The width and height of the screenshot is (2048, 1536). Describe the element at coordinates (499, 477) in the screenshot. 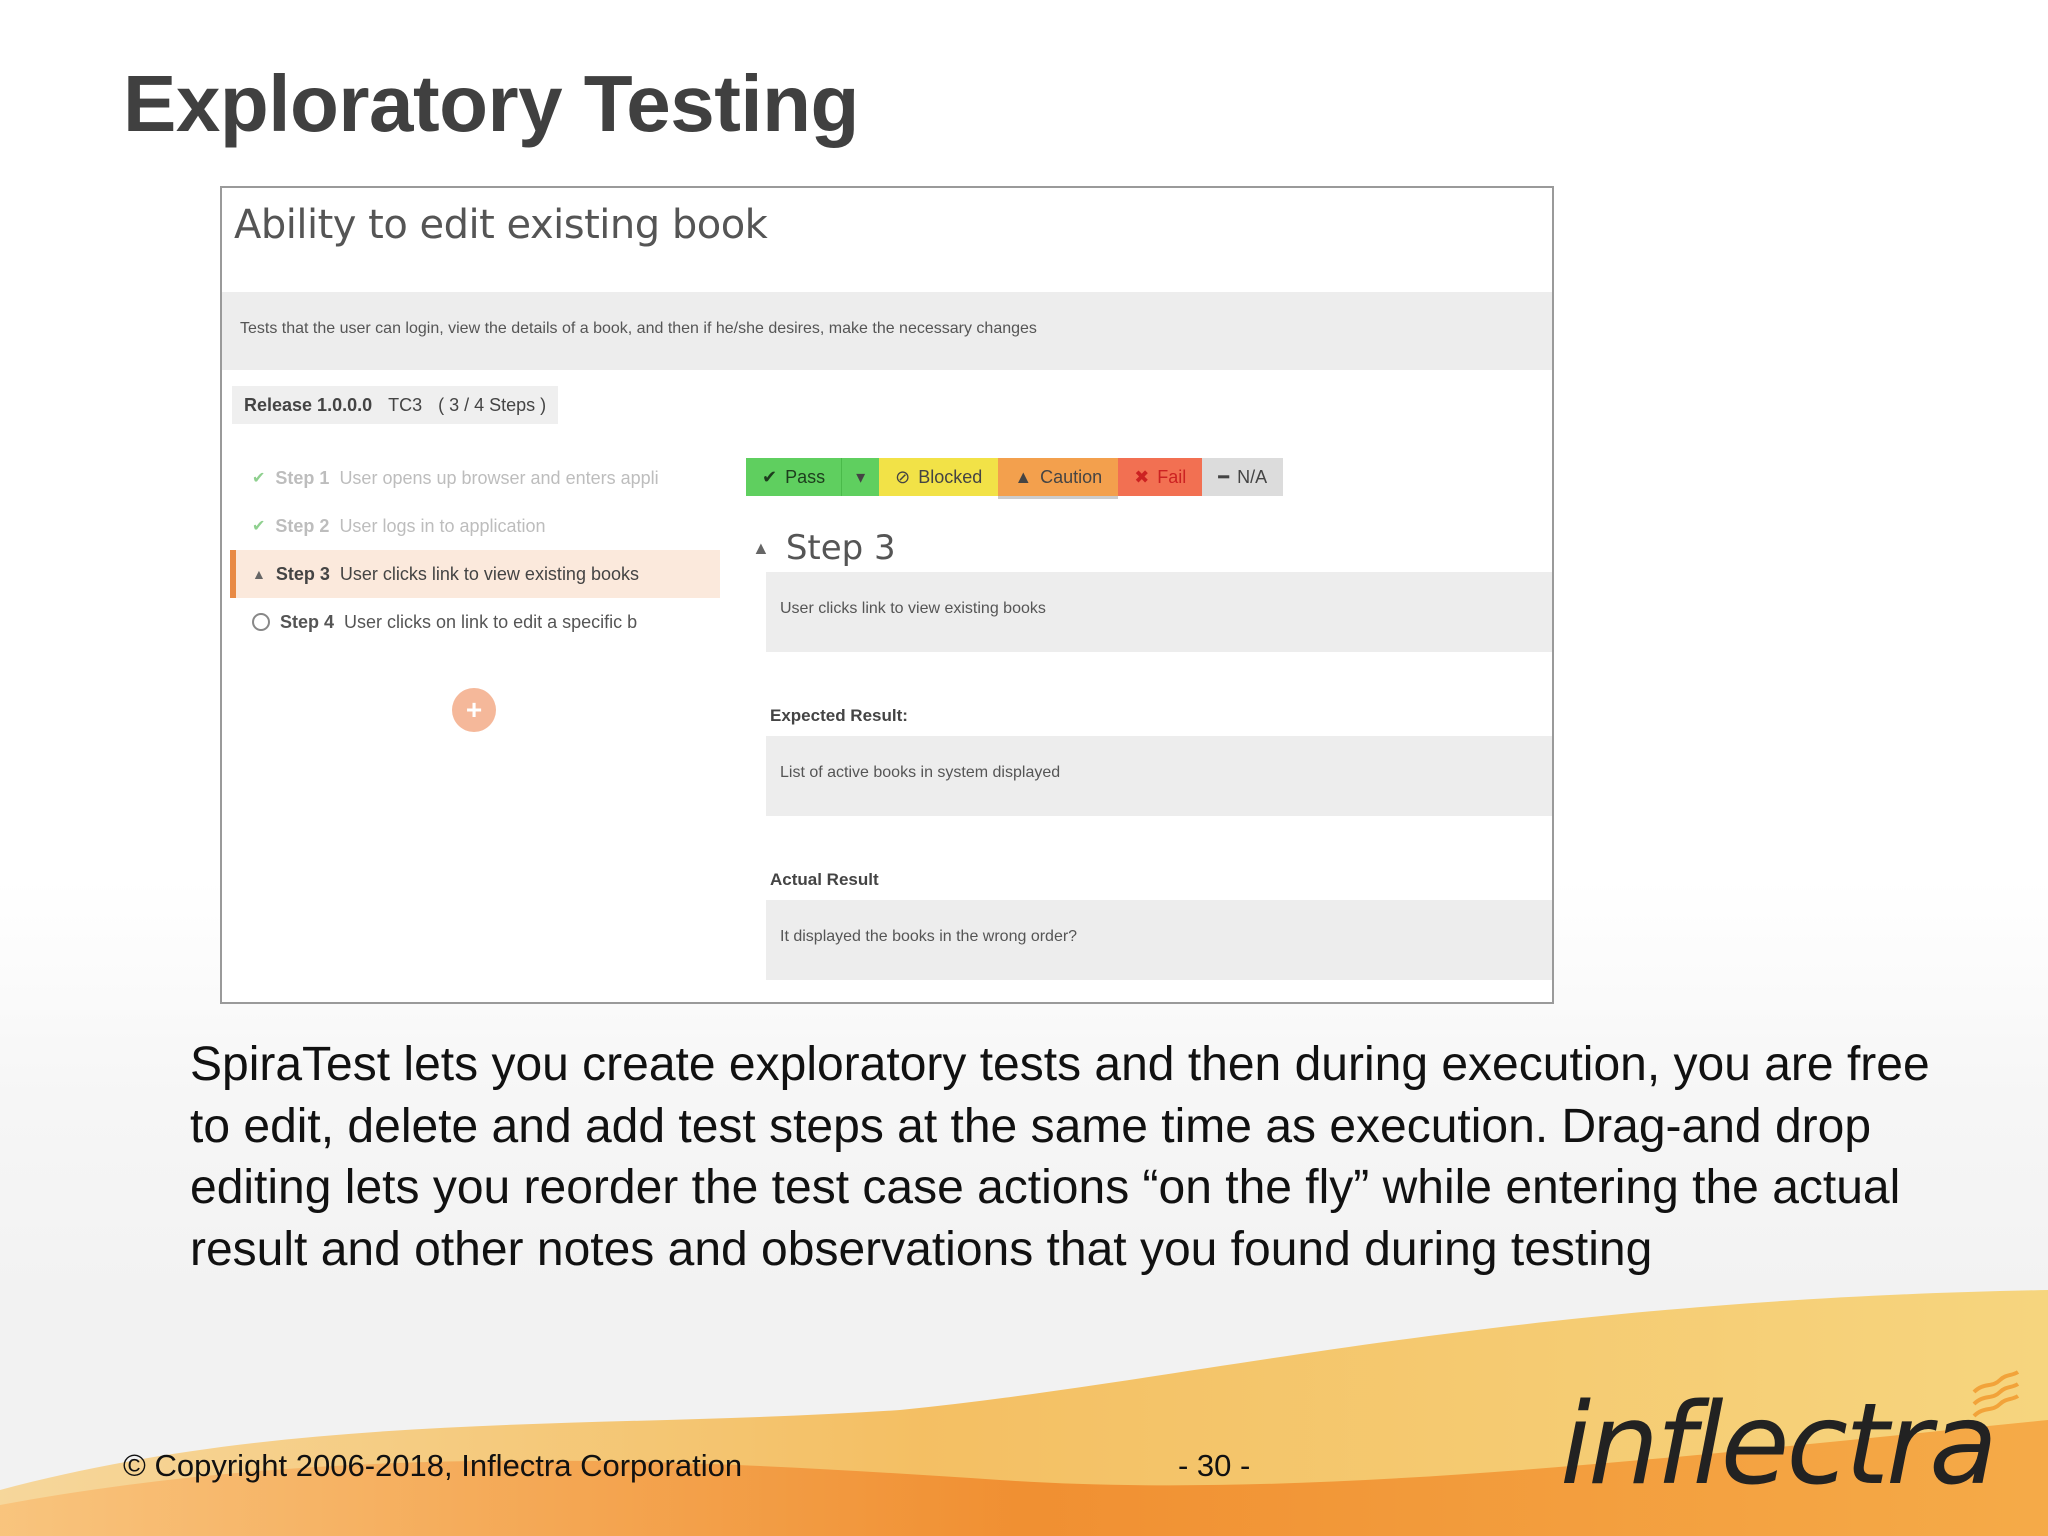

I see `step-text: User opens up browser and enters appli` at that location.